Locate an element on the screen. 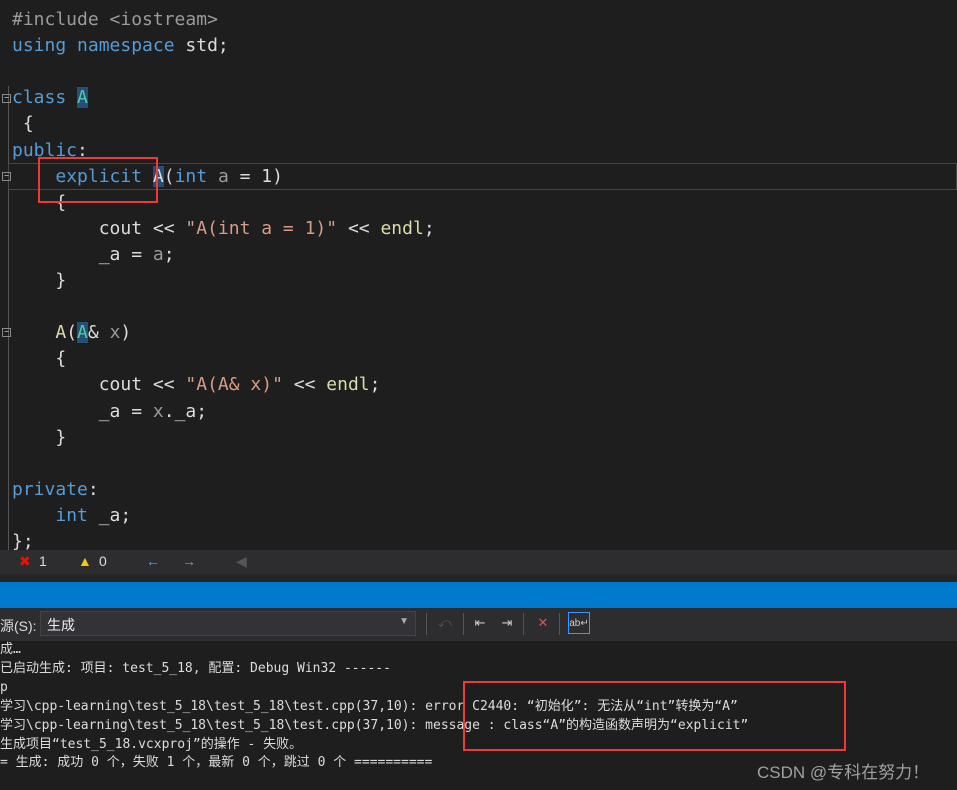 This screenshot has width=957, height=790. code-token: _a; is located at coordinates (109, 515).